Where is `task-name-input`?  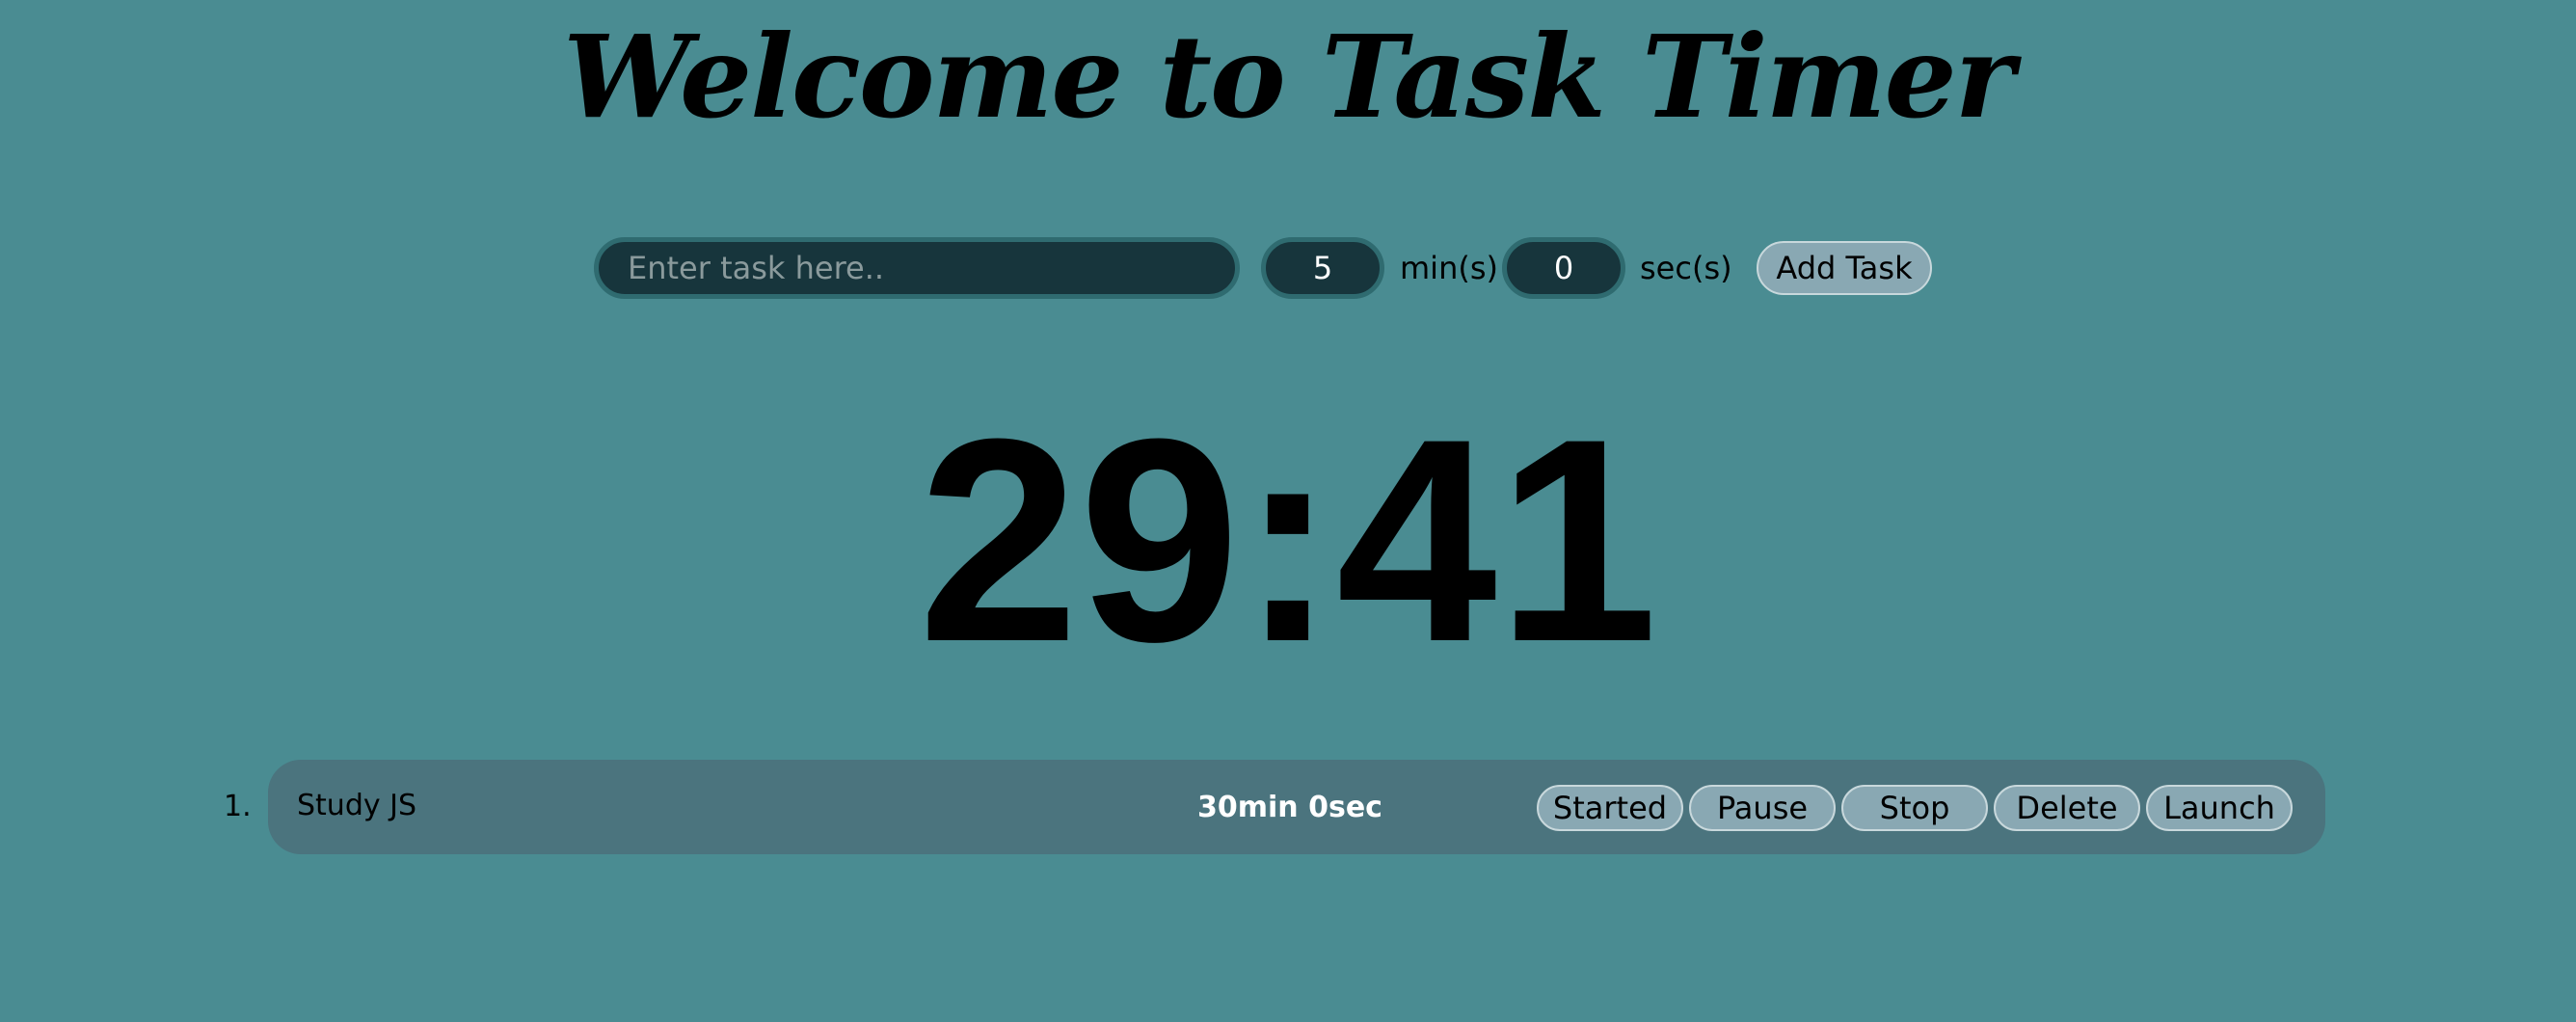 task-name-input is located at coordinates (917, 268).